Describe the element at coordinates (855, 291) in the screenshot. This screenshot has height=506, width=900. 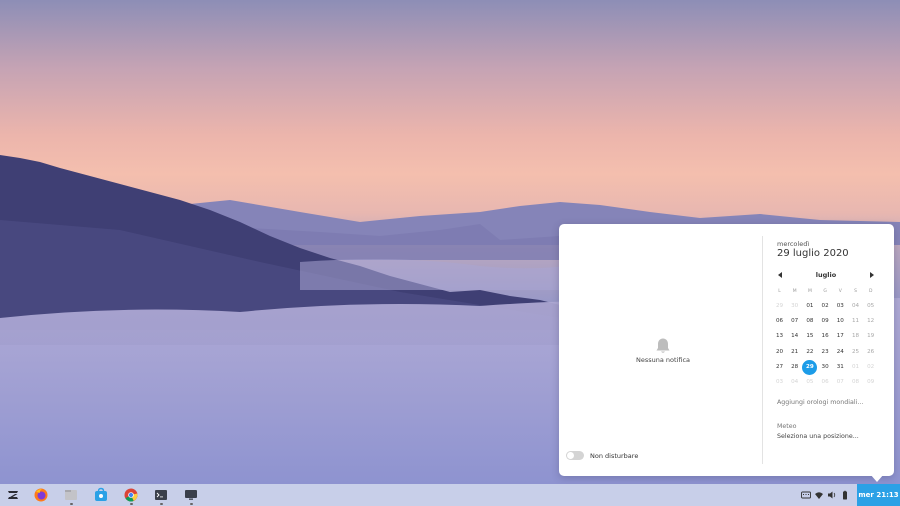
I see `weekday-header: S` at that location.